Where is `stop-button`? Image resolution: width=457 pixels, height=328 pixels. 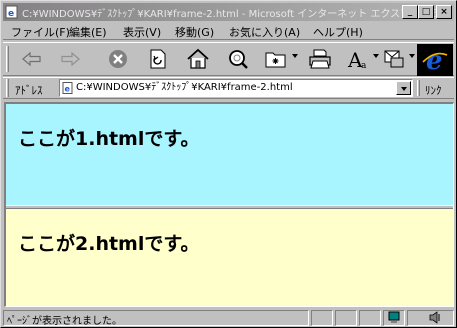
stop-button is located at coordinates (118, 59).